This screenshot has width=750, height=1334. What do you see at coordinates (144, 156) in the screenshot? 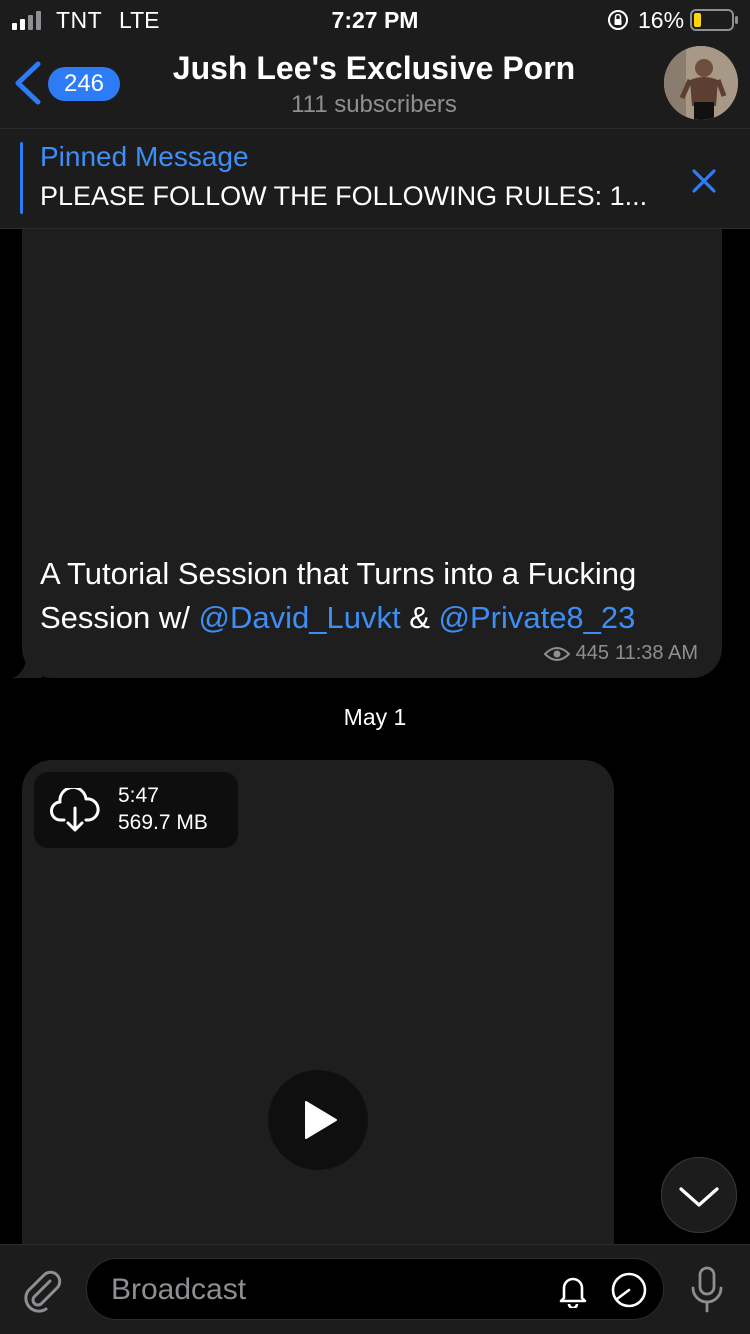
I see `pinned-title: Pinned Message` at bounding box center [144, 156].